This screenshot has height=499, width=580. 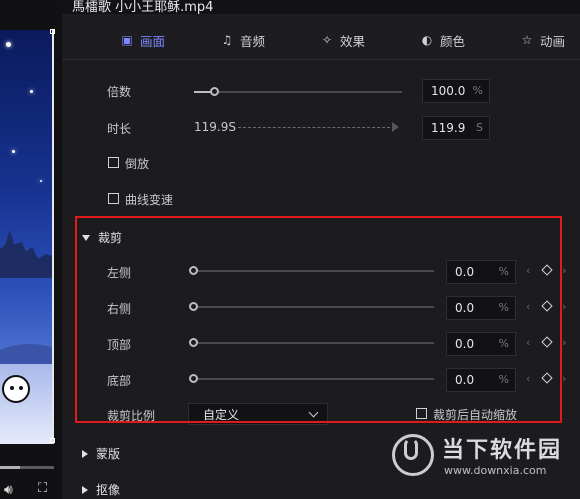 I want to click on watermark-url: www.downxia.com, so click(x=495, y=470).